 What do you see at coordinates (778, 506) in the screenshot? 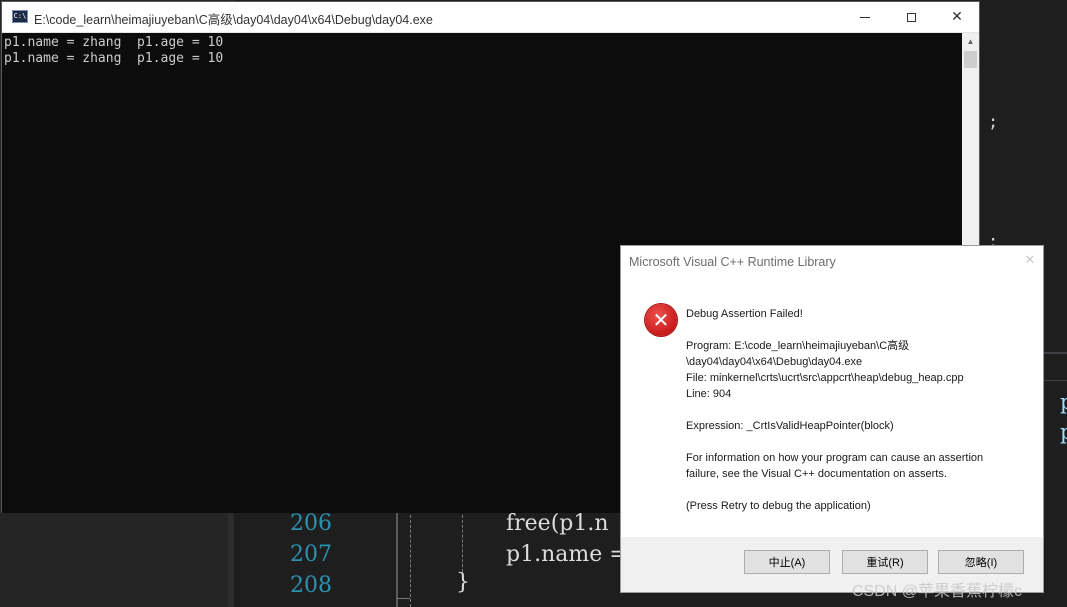
I see `dialog-hint: (Press Retry to debug the application)` at bounding box center [778, 506].